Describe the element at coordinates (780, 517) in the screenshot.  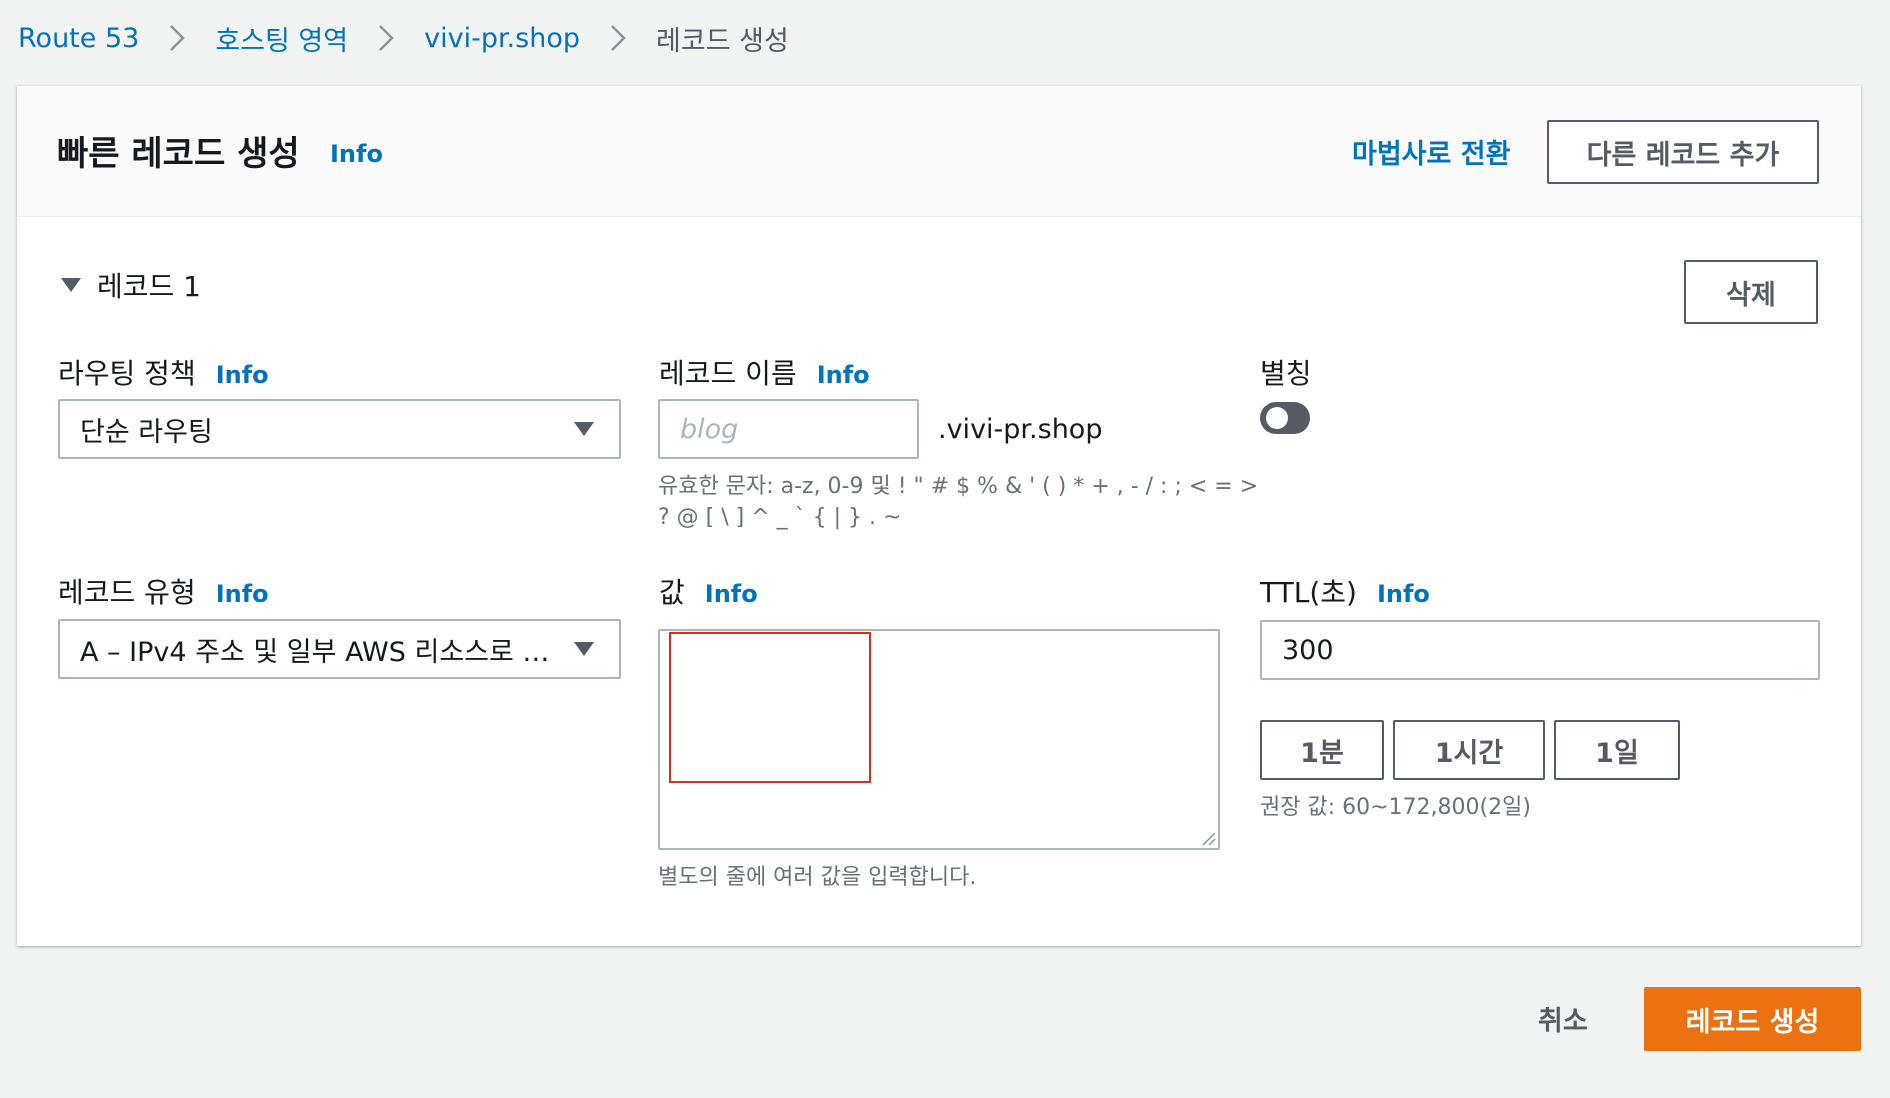
I see `record-name-hint-line2: ? @ [ \ ] ^ _ ` { | } . ~` at that location.